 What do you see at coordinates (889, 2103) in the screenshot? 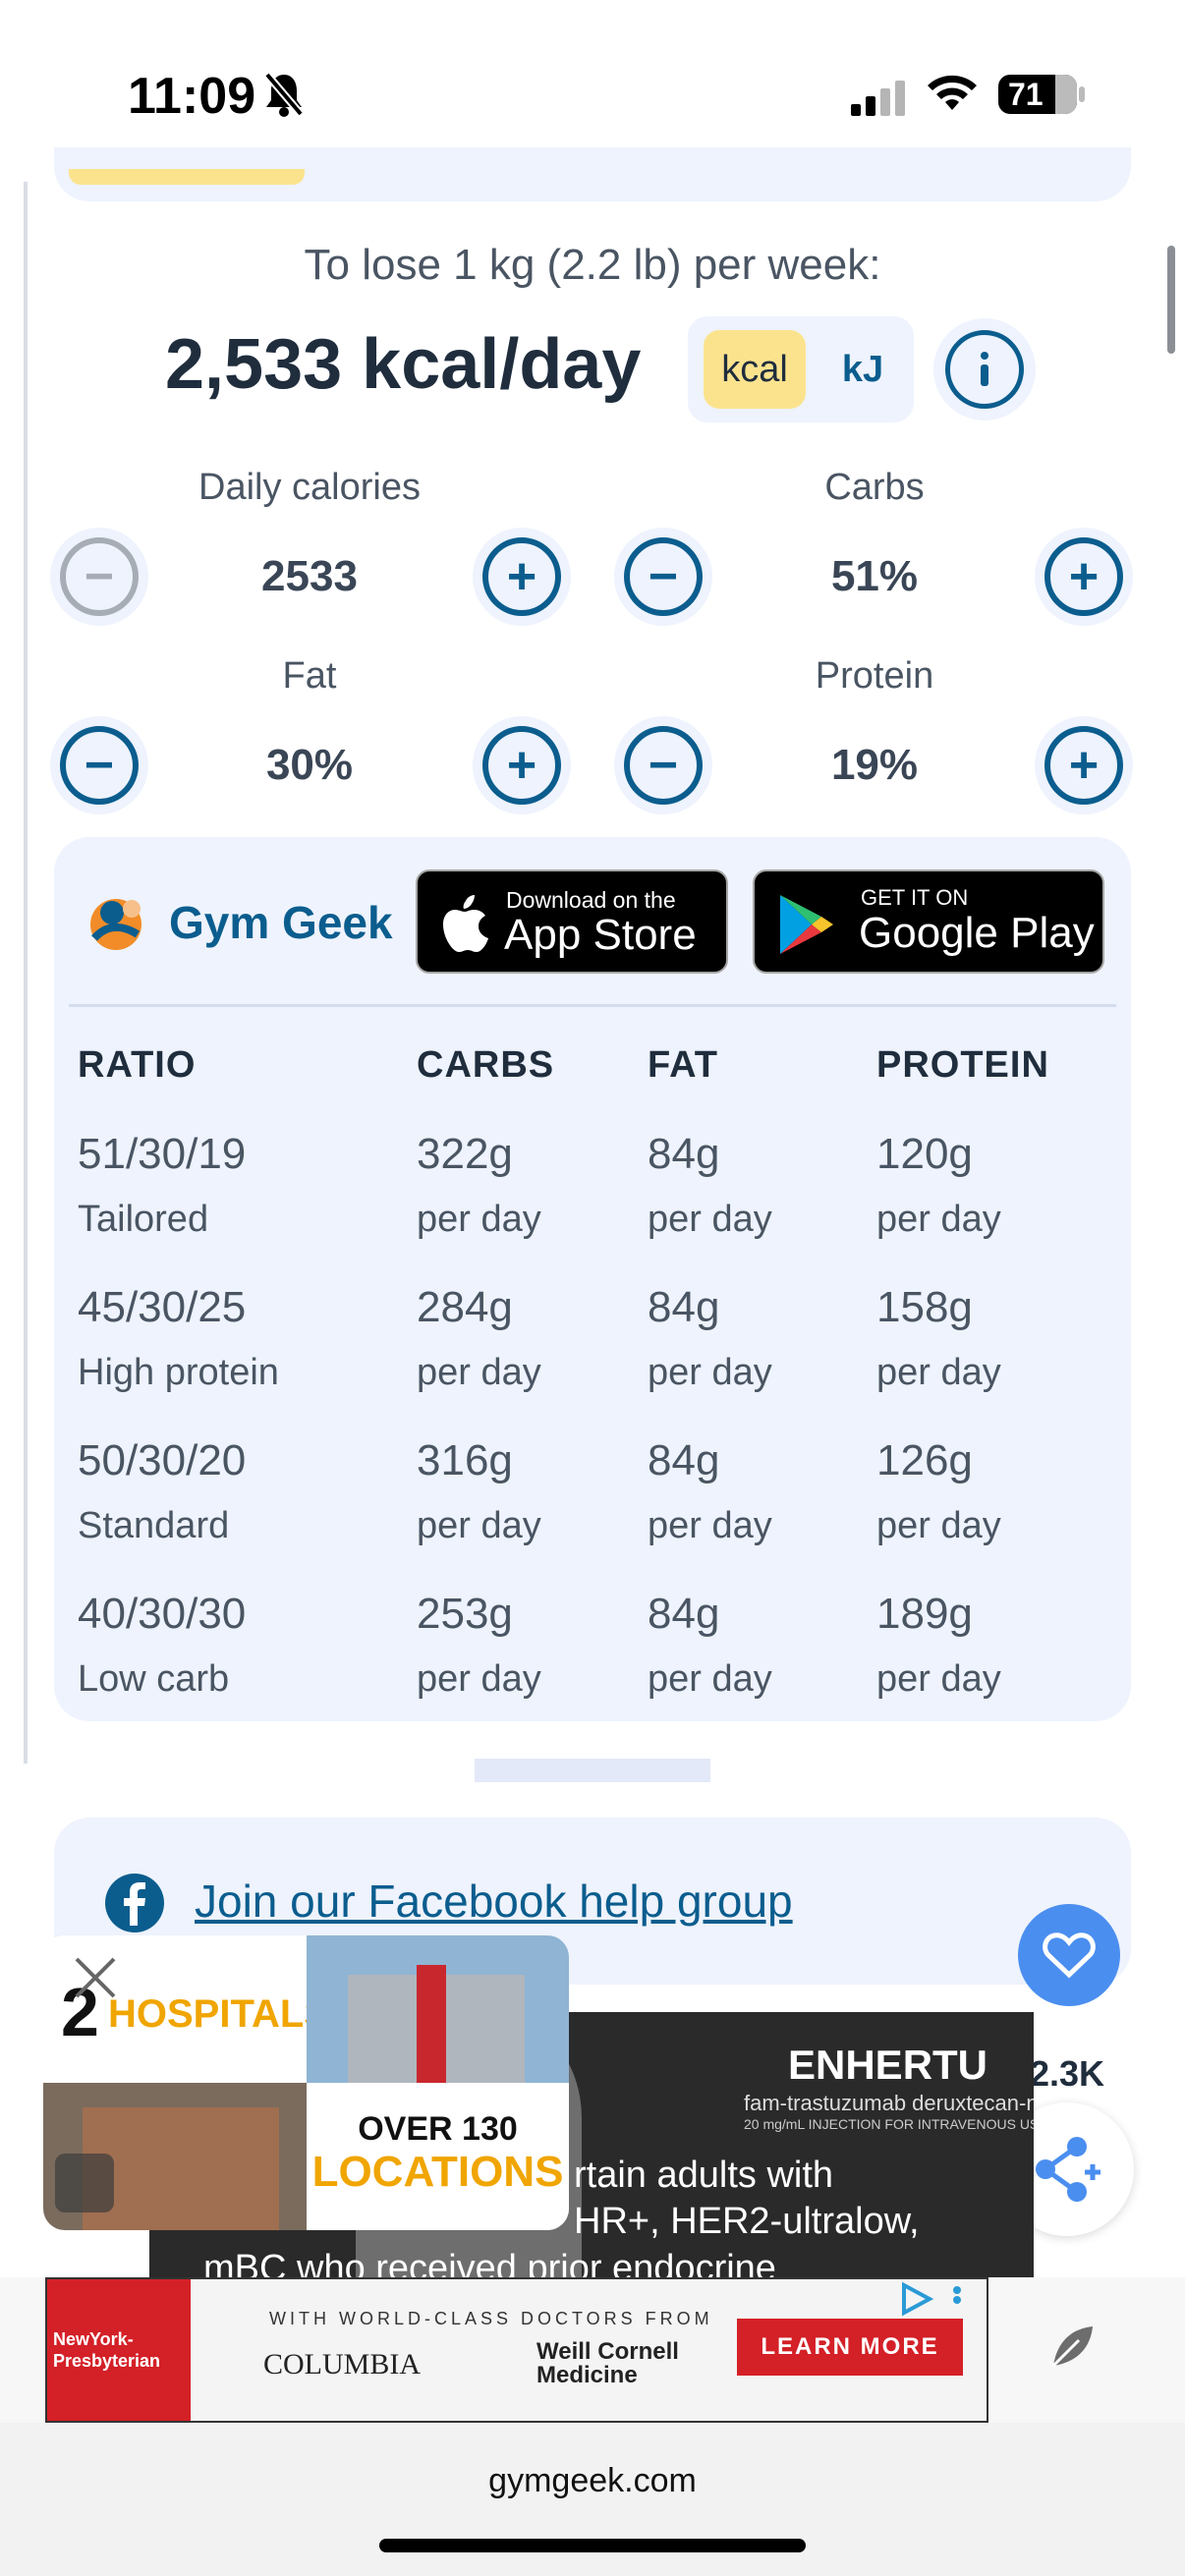
I see `enhertu-sub: fam-trastuzumab deruxtecan-nxki` at bounding box center [889, 2103].